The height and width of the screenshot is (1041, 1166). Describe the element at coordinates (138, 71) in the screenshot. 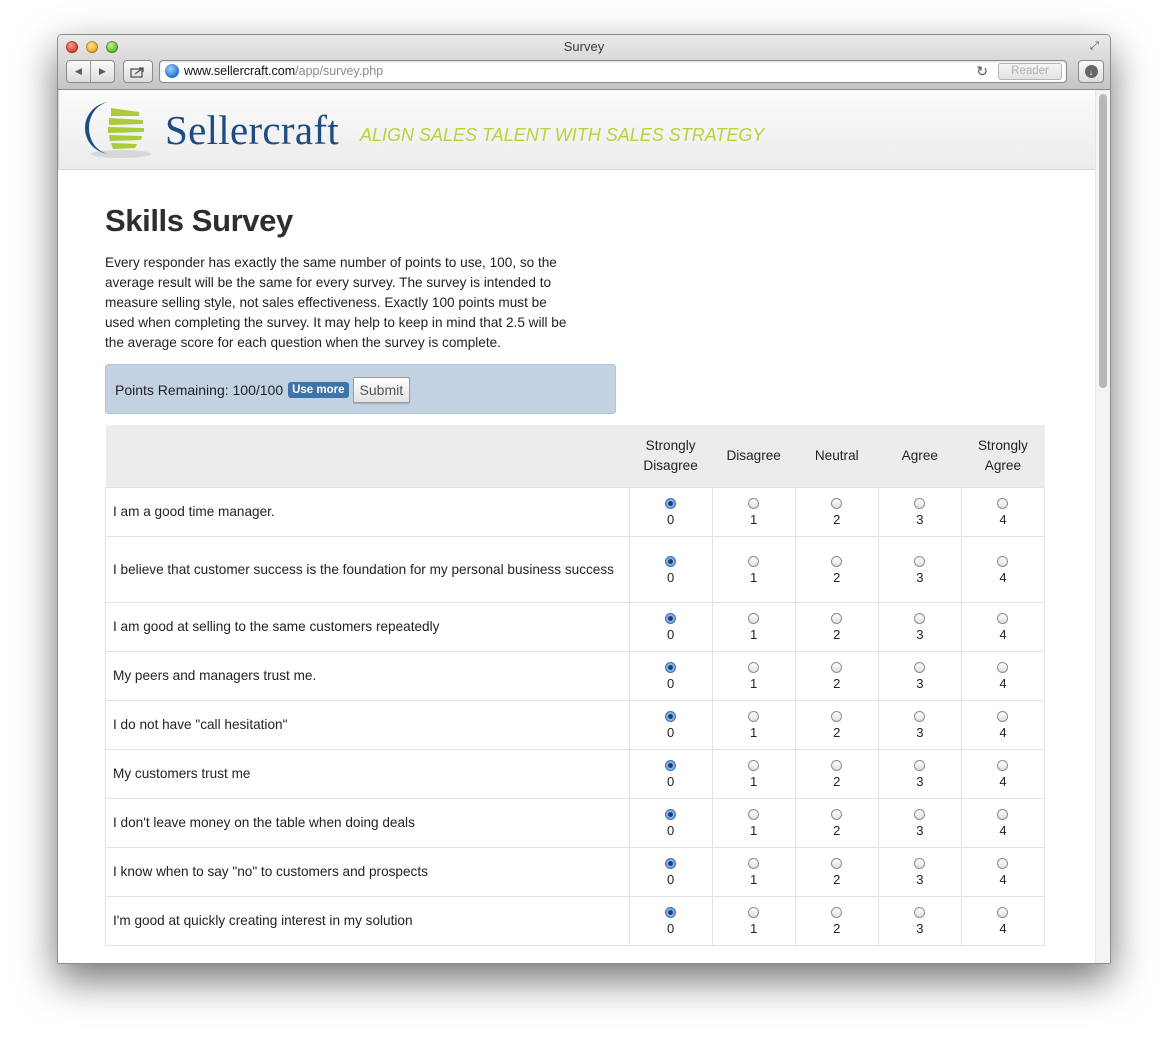

I see `share-button` at that location.